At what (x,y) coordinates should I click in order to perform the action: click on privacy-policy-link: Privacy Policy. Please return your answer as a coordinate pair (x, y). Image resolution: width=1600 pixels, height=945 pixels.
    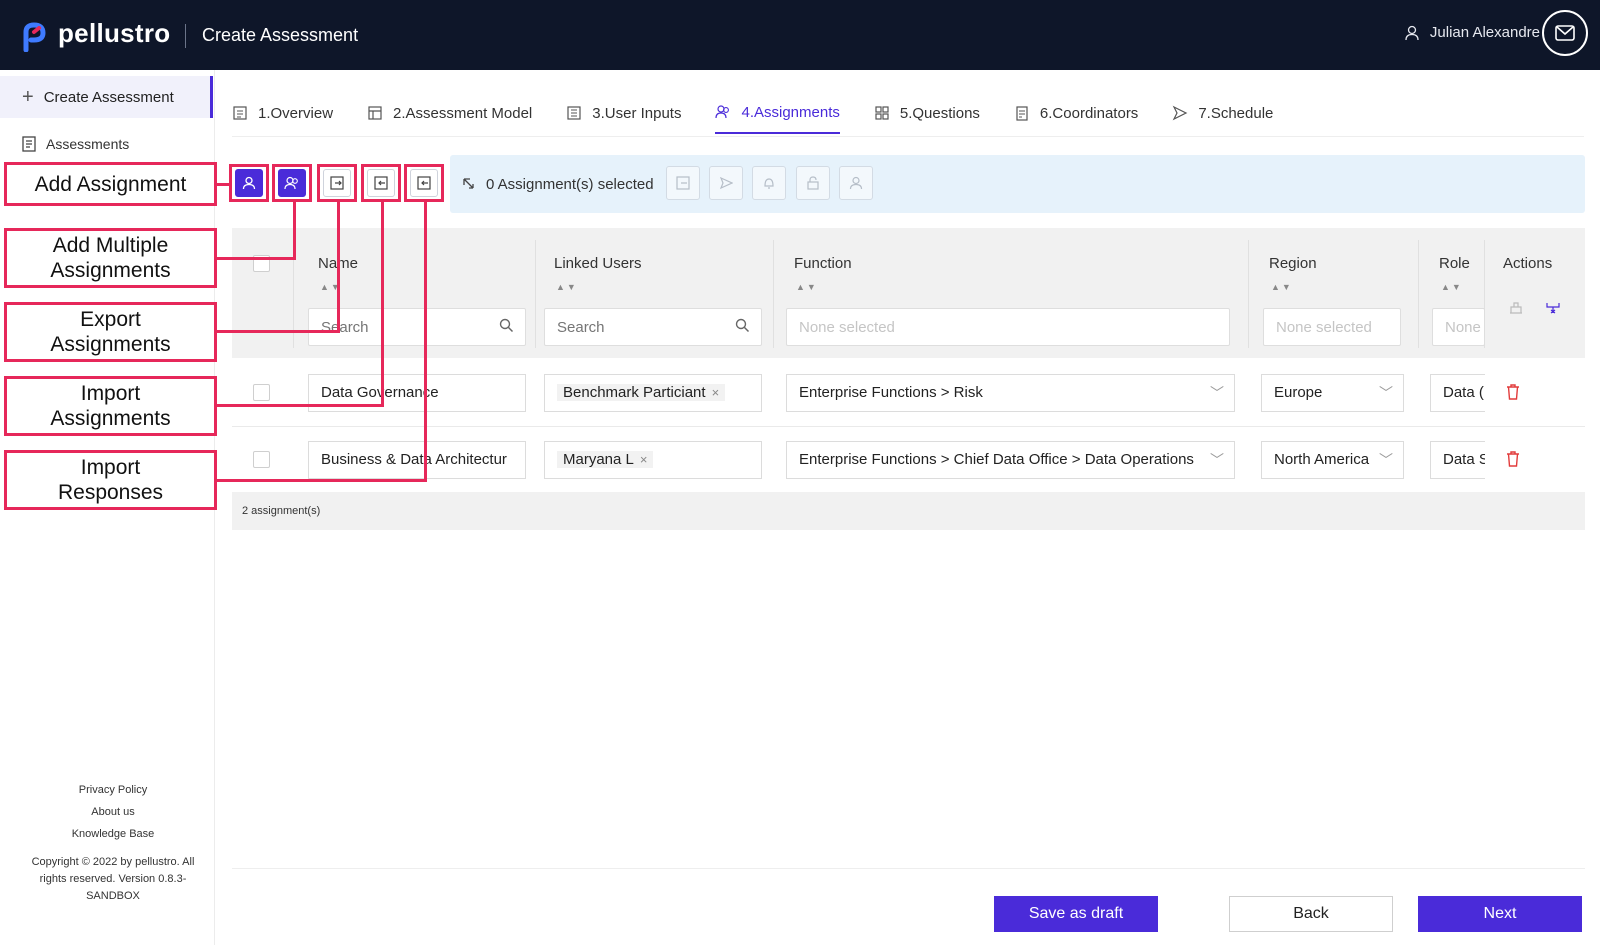
    Looking at the image, I should click on (113, 790).